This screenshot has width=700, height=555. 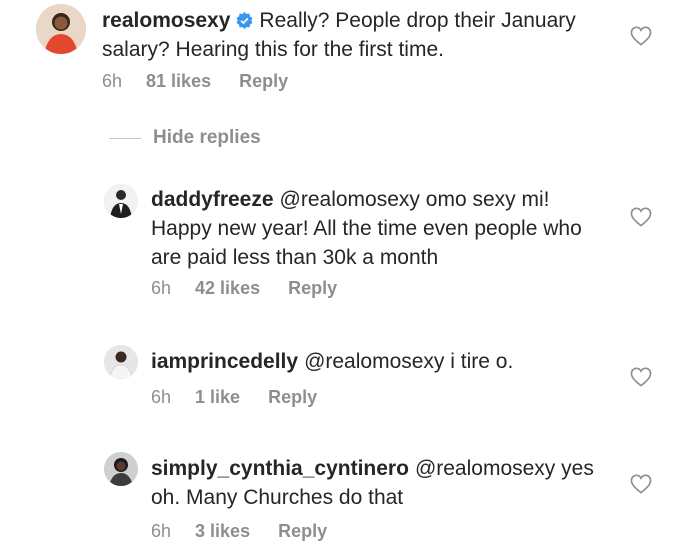 I want to click on comment-meta: 6h 42 likes Reply, so click(x=244, y=288).